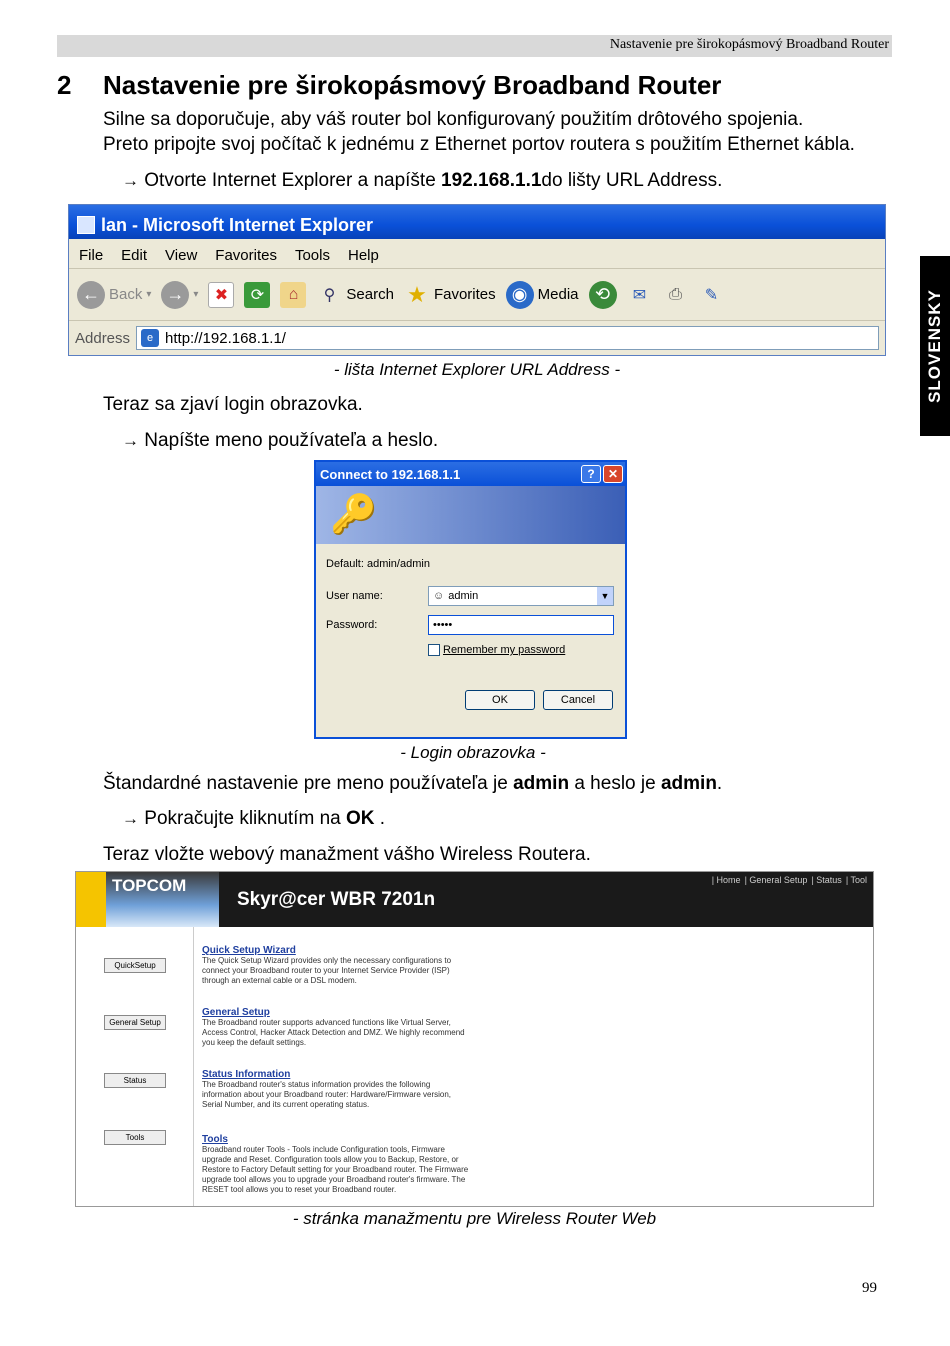 Image resolution: width=950 pixels, height=1346 pixels. I want to click on password-field: •••••, so click(521, 625).